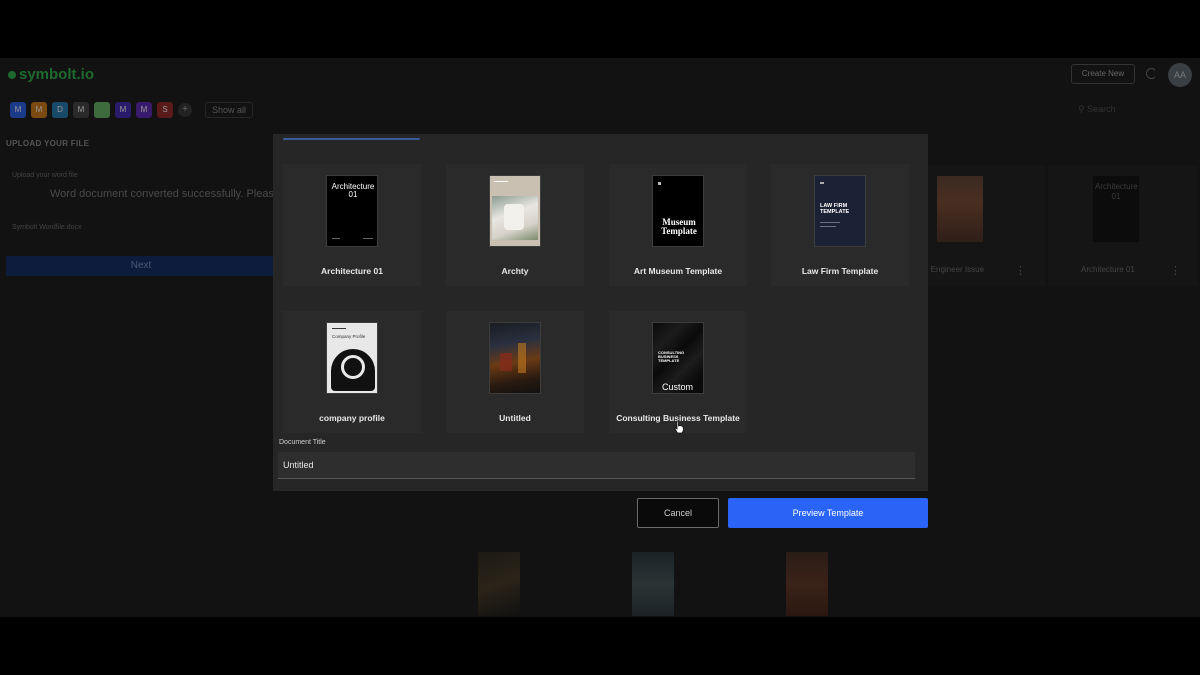 Image resolution: width=1200 pixels, height=675 pixels. Describe the element at coordinates (185, 110) in the screenshot. I see `add-app-button: +` at that location.